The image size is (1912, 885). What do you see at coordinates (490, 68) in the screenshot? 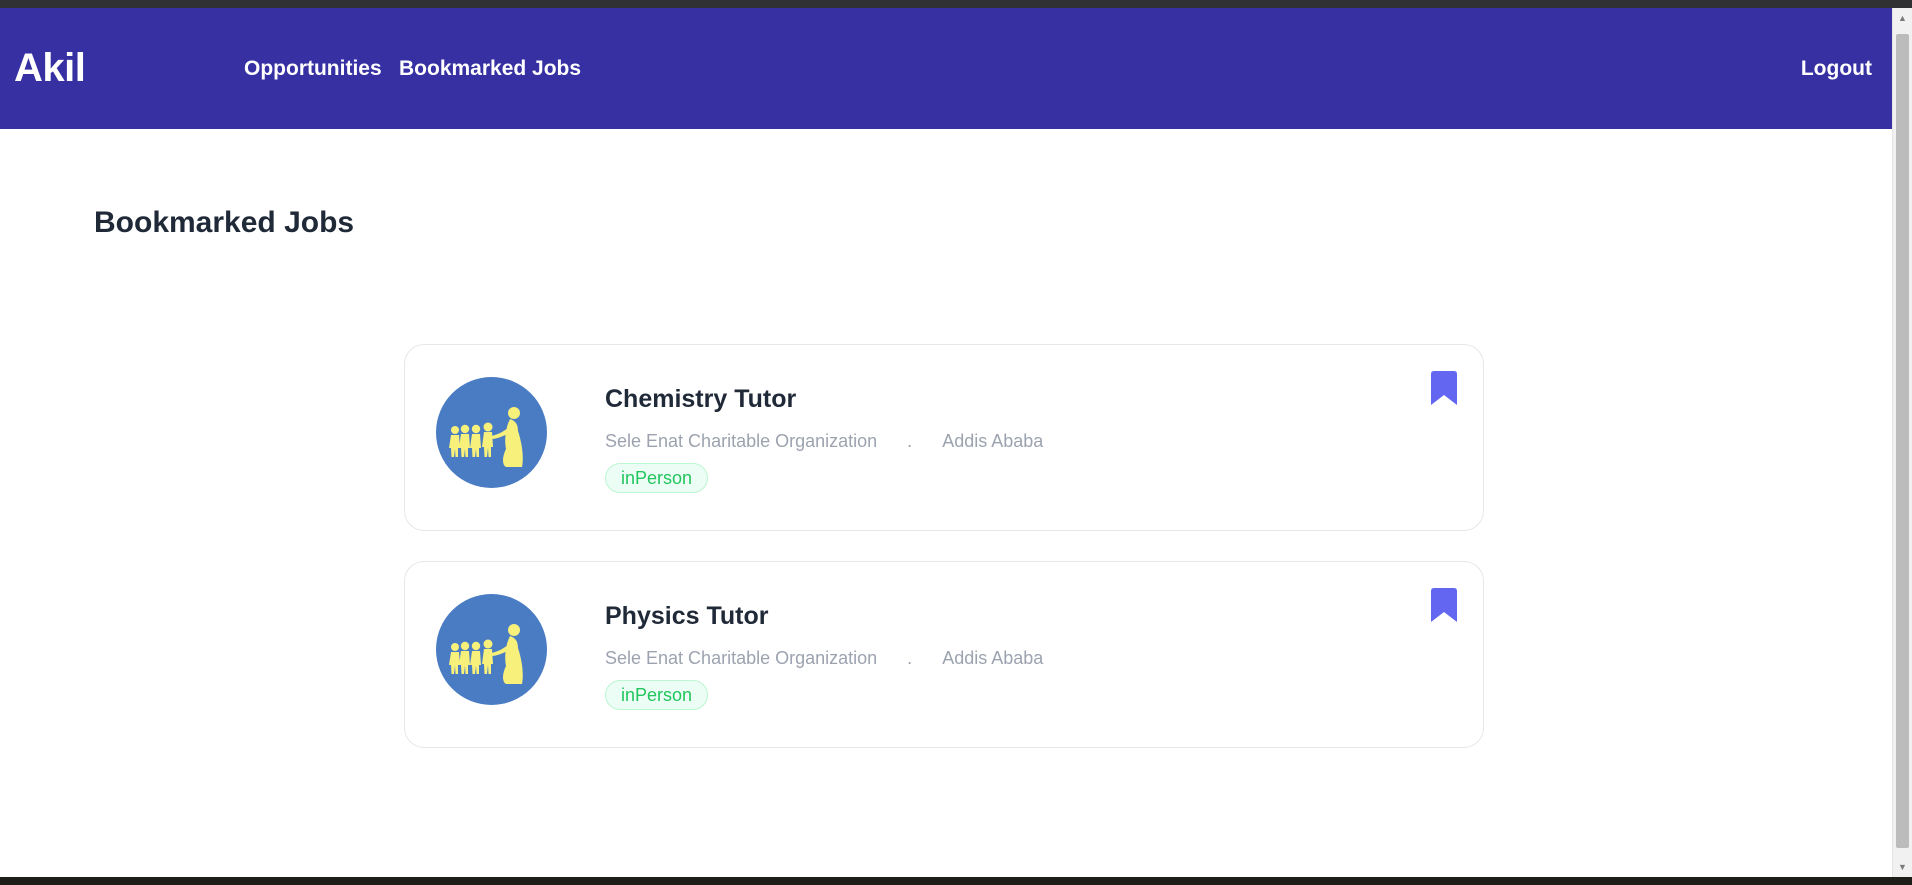
I see `nav-link-bookmarked-jobs: Bookmarked Jobs` at bounding box center [490, 68].